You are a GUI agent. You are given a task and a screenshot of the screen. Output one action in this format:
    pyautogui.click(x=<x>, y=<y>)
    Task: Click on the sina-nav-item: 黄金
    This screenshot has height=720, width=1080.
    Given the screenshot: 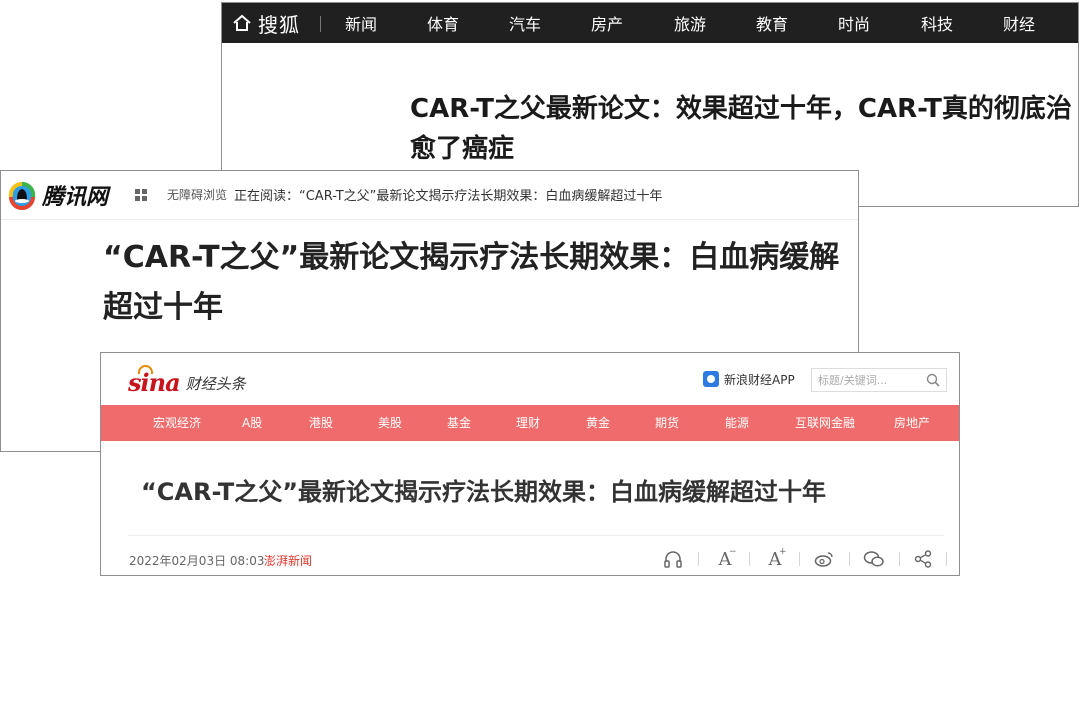 What is the action you would take?
    pyautogui.click(x=598, y=423)
    